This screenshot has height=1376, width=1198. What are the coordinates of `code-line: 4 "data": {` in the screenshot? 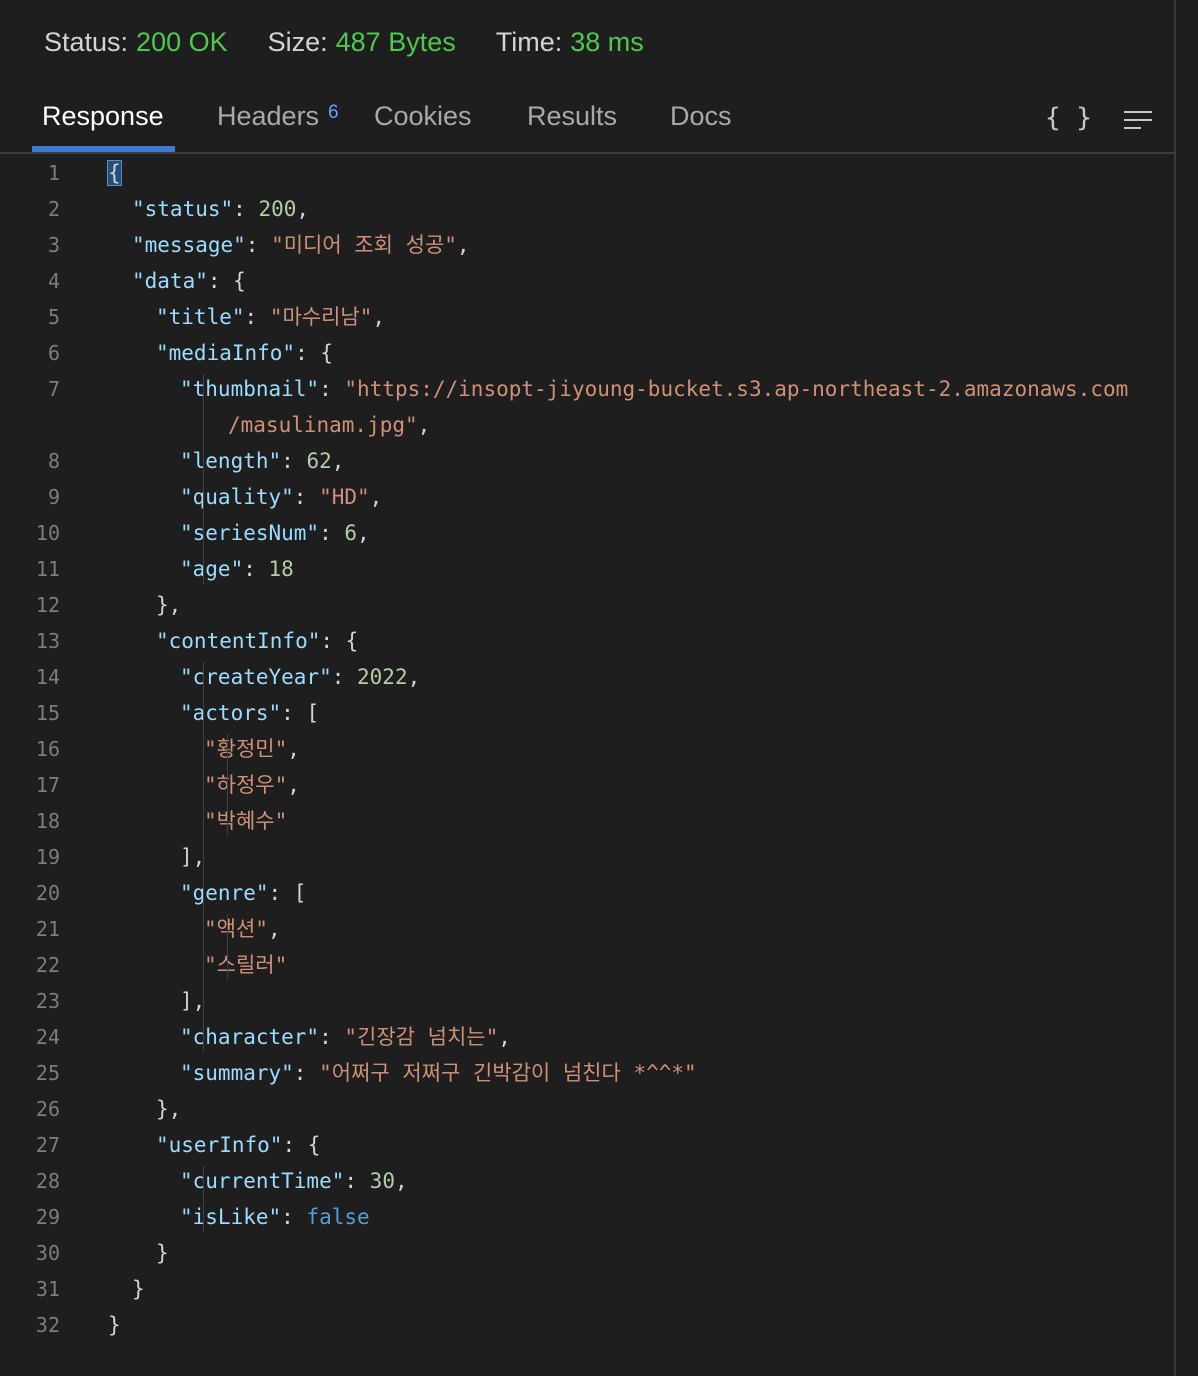 It's located at (587, 281).